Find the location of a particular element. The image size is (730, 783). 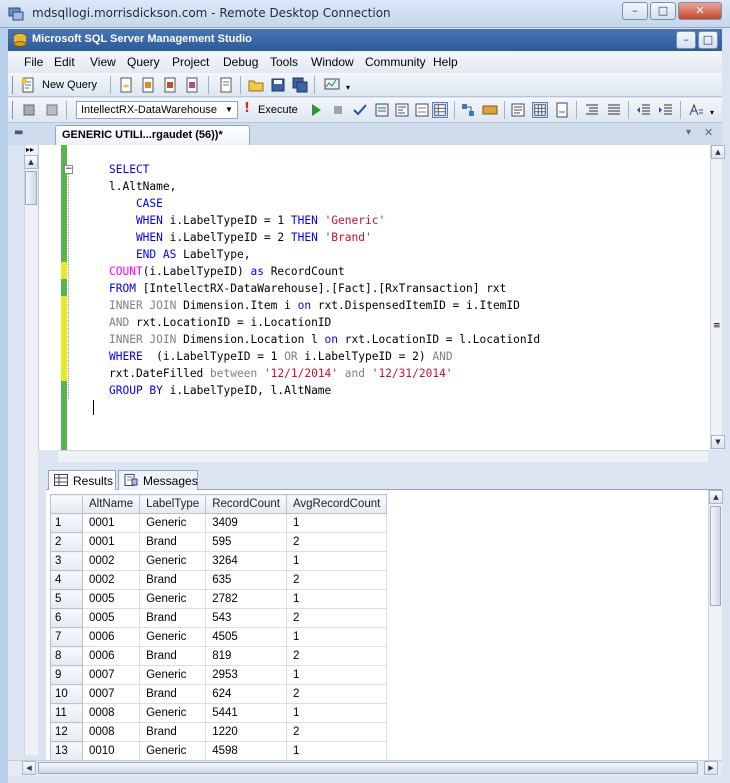

table-row: 3 0002 Generic 3264 1 is located at coordinates (219, 561).